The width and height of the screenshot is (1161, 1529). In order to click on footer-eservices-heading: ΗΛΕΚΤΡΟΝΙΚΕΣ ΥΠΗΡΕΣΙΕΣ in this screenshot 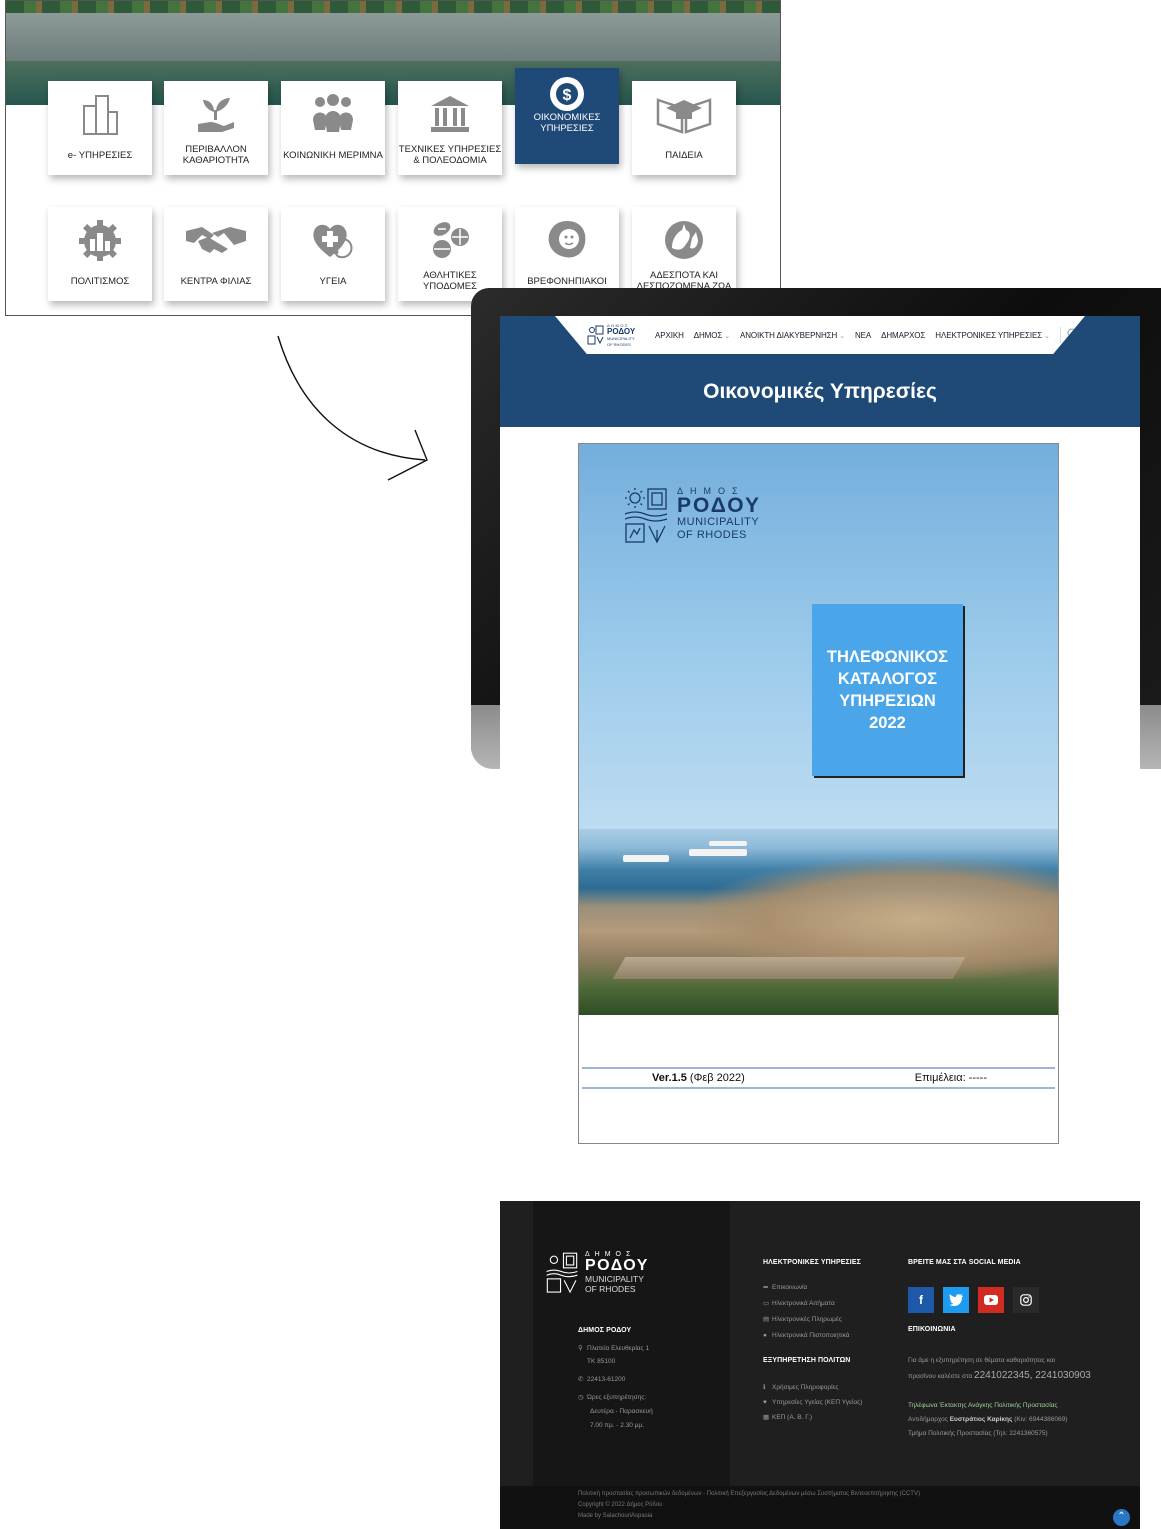, I will do `click(812, 1262)`.